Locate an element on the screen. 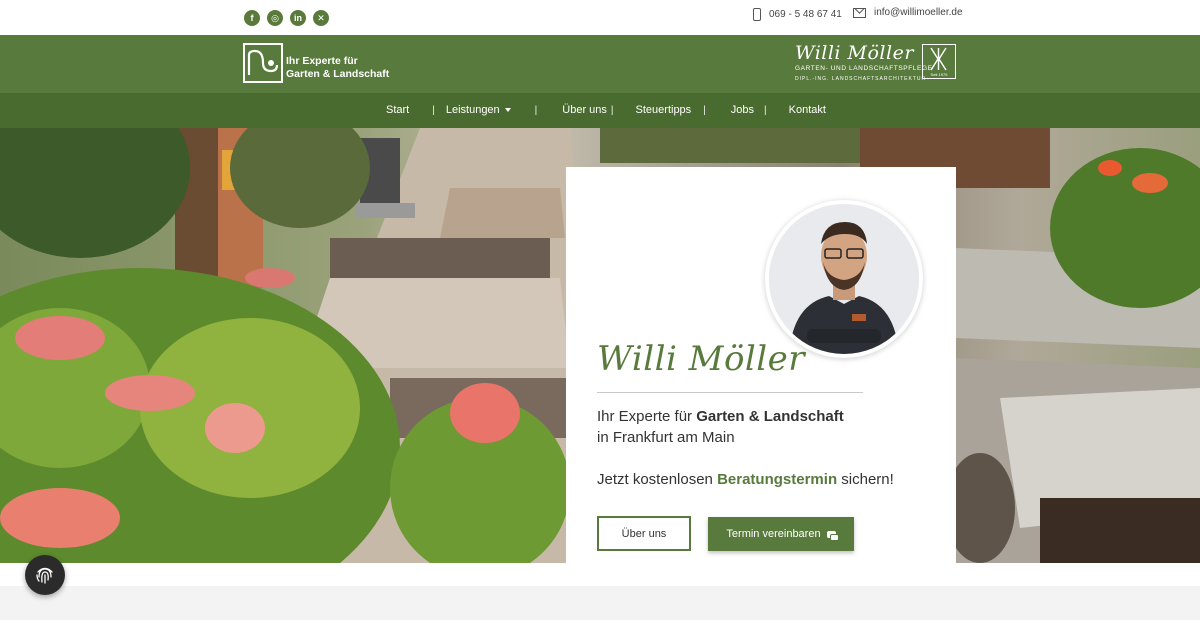 This screenshot has height=620, width=1200. hero-name: Willi Möller is located at coordinates (701, 359).